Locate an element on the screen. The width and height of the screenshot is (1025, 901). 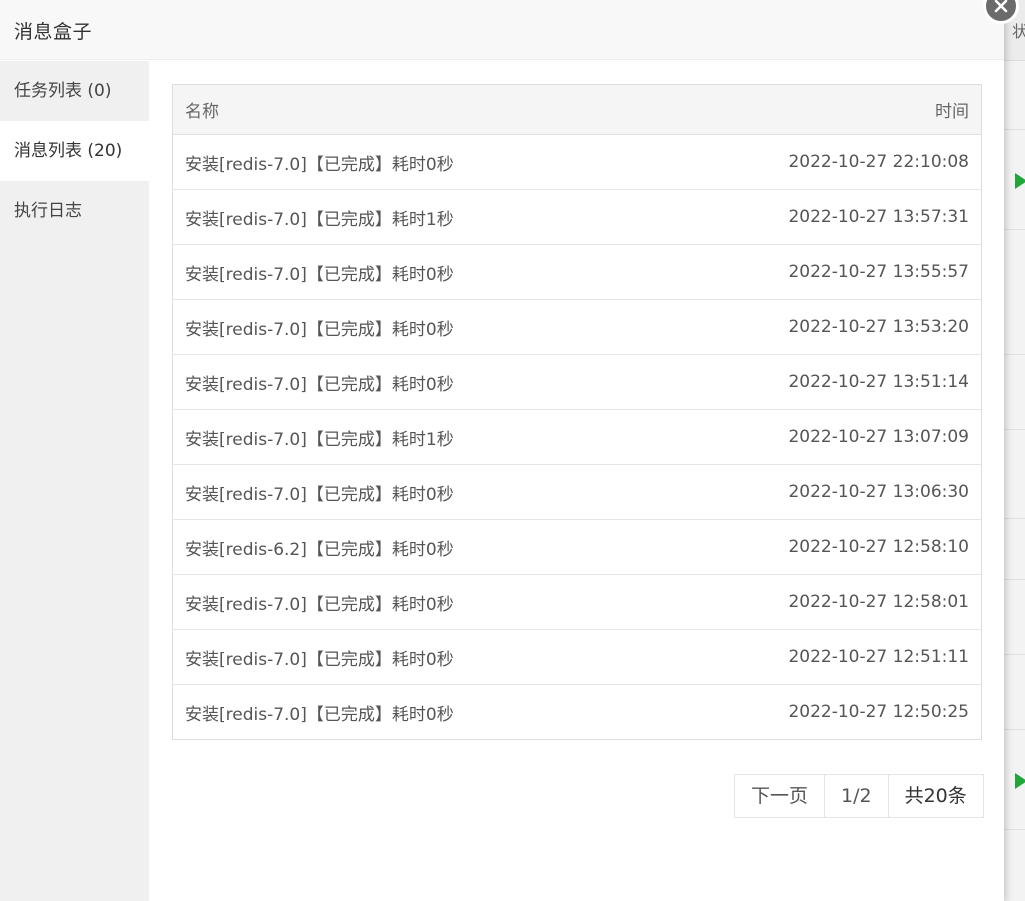
message-time-cell: 2022-10-27 22:10:08 is located at coordinates (815, 162).